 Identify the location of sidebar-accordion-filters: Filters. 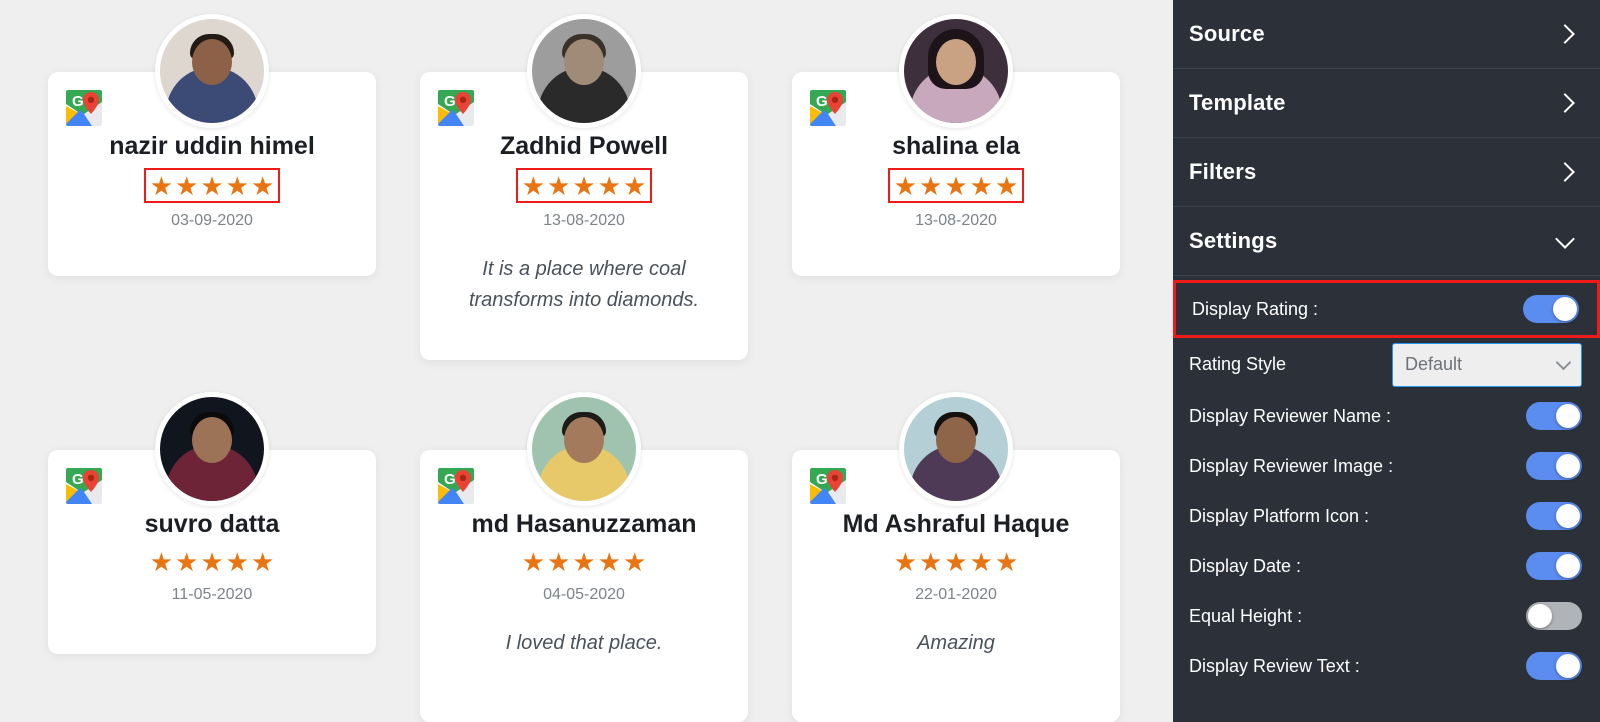
(1386, 172).